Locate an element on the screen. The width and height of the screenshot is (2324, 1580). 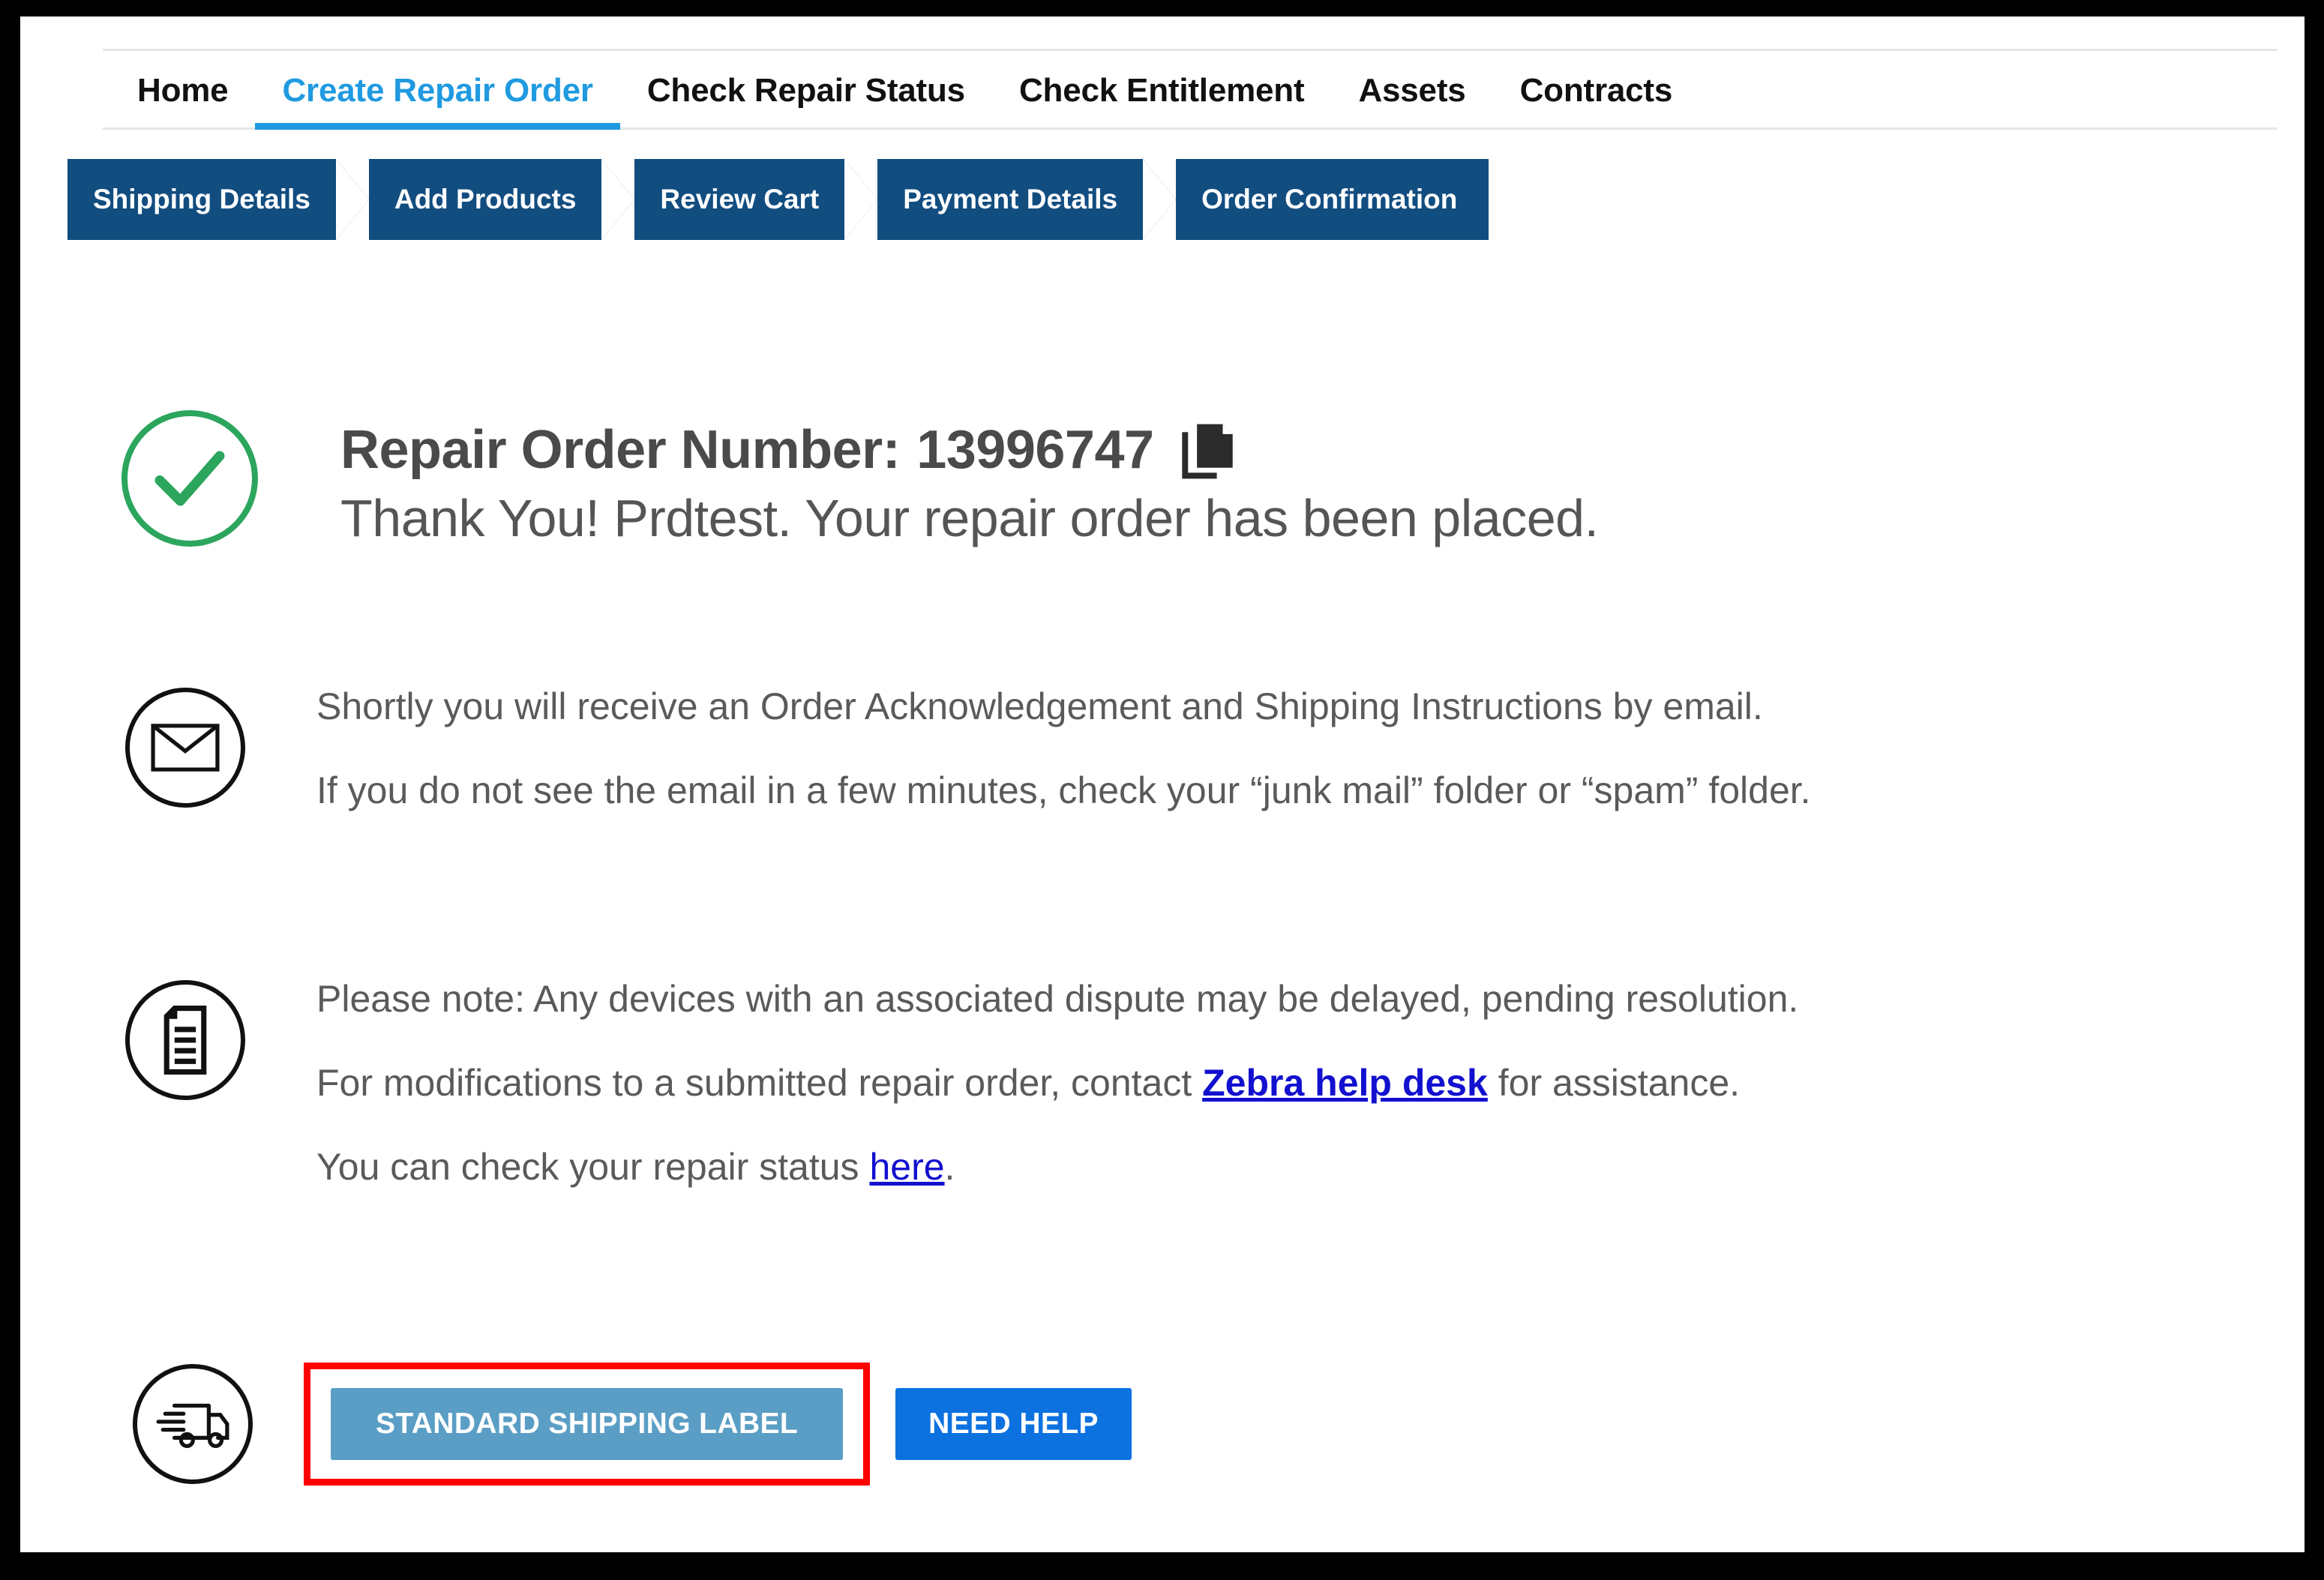
document-lines-icon is located at coordinates (185, 1040).